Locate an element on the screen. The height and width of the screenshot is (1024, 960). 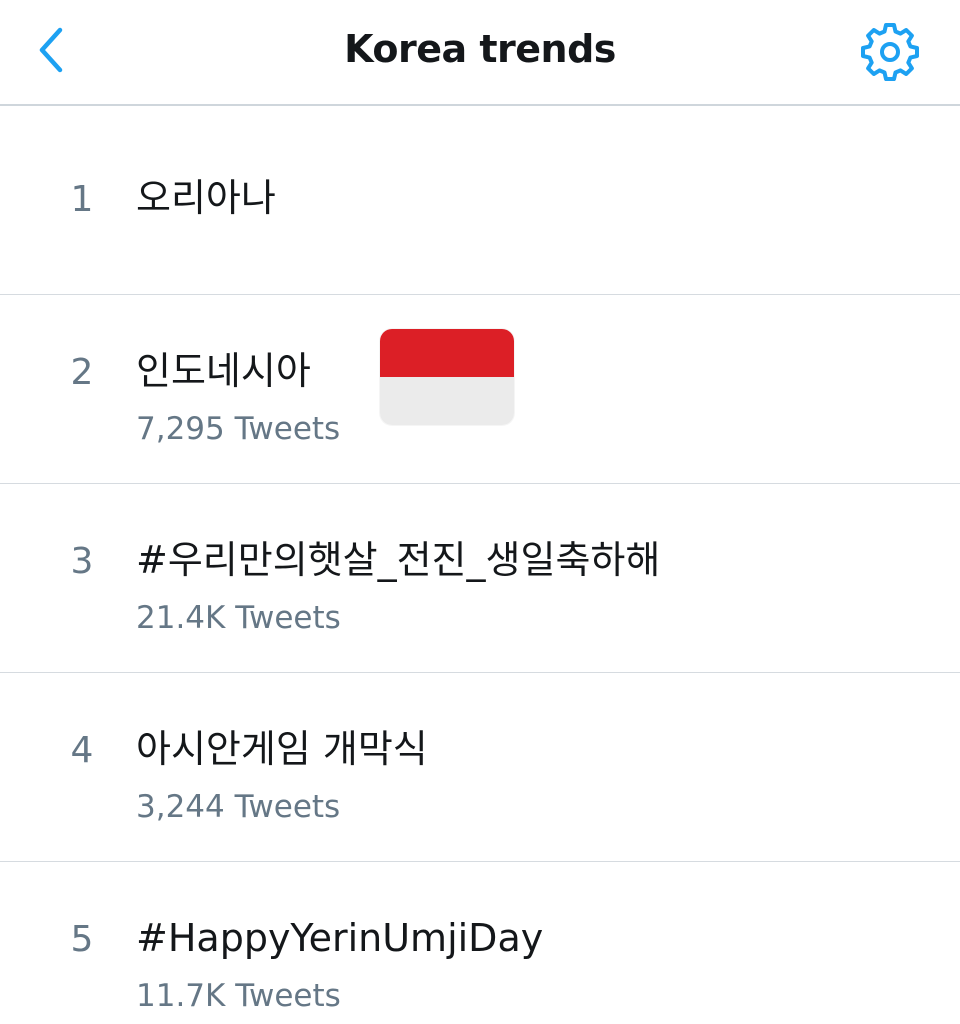
settings-button is located at coordinates (890, 52).